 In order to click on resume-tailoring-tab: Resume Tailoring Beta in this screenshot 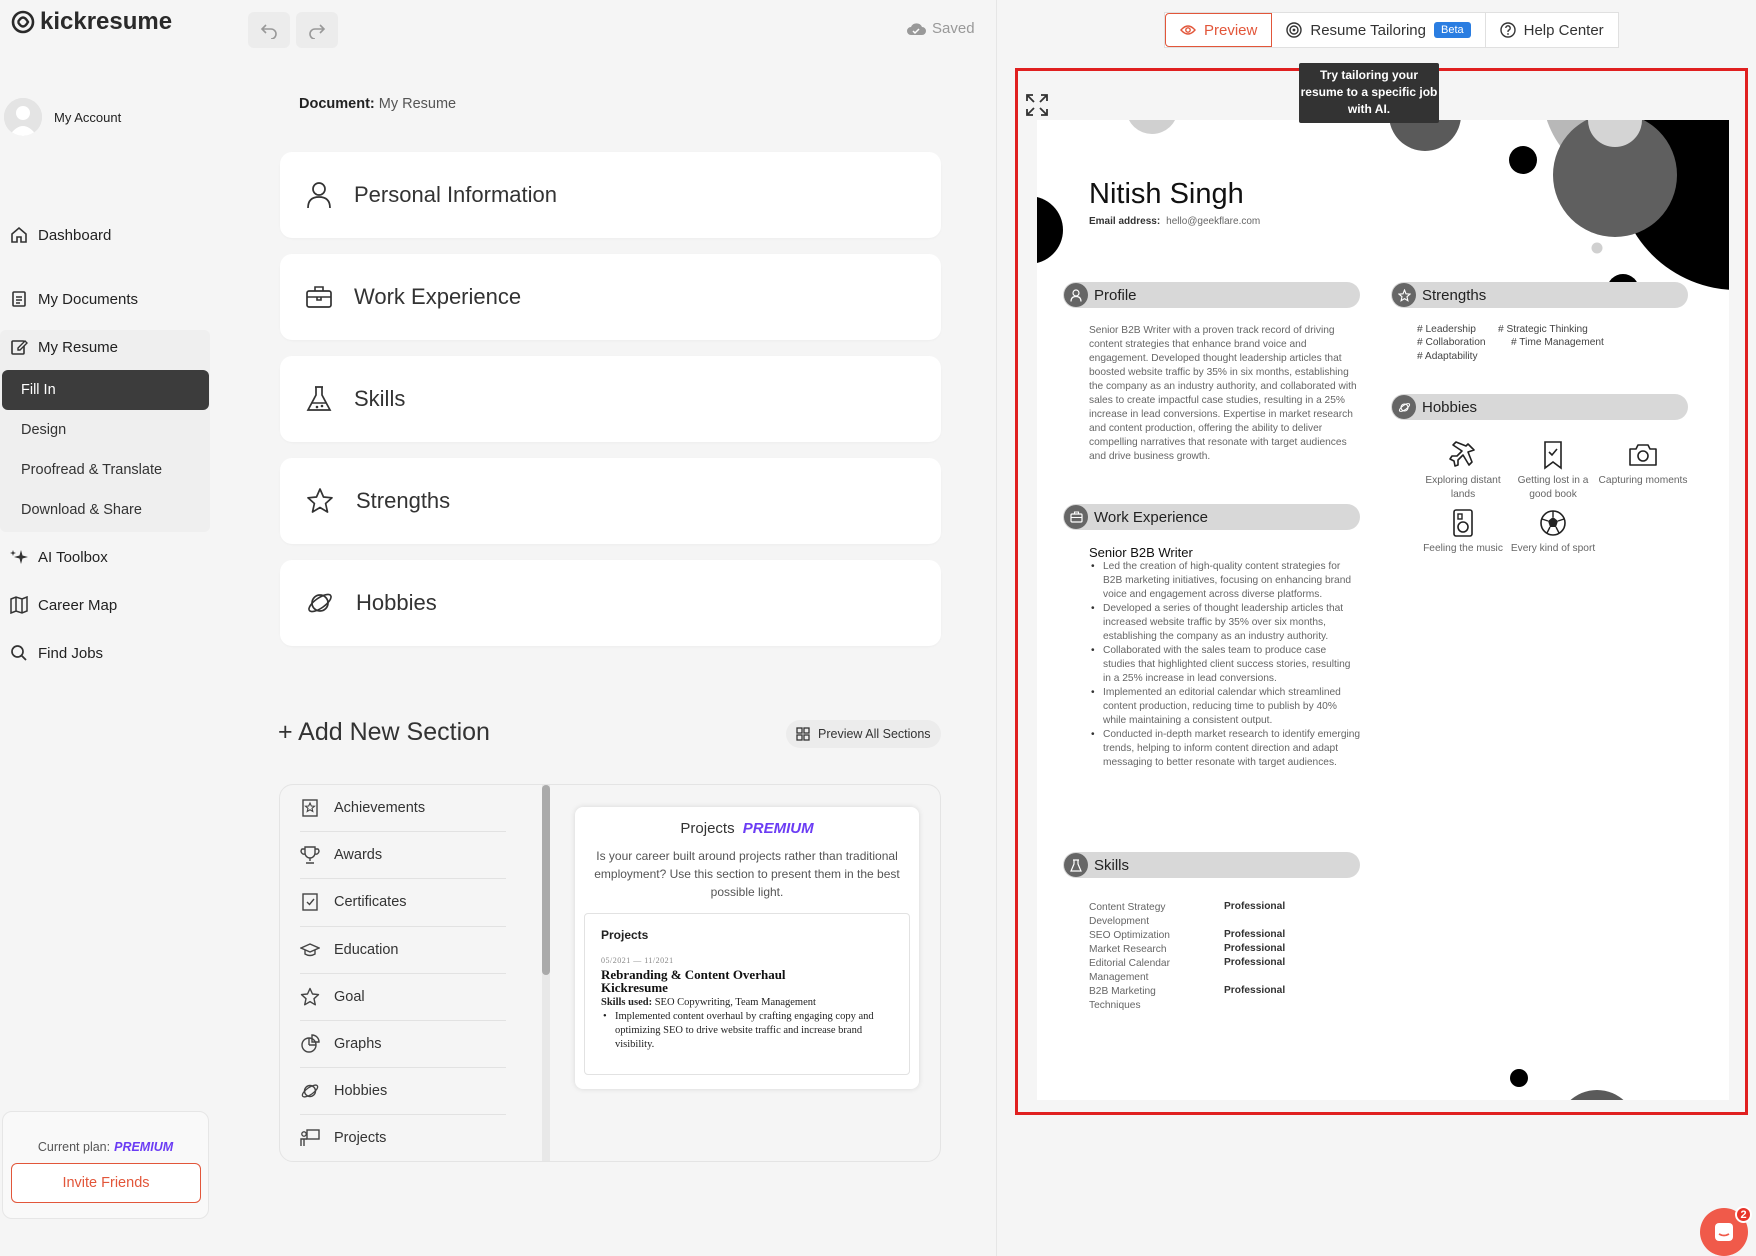, I will do `click(1379, 30)`.